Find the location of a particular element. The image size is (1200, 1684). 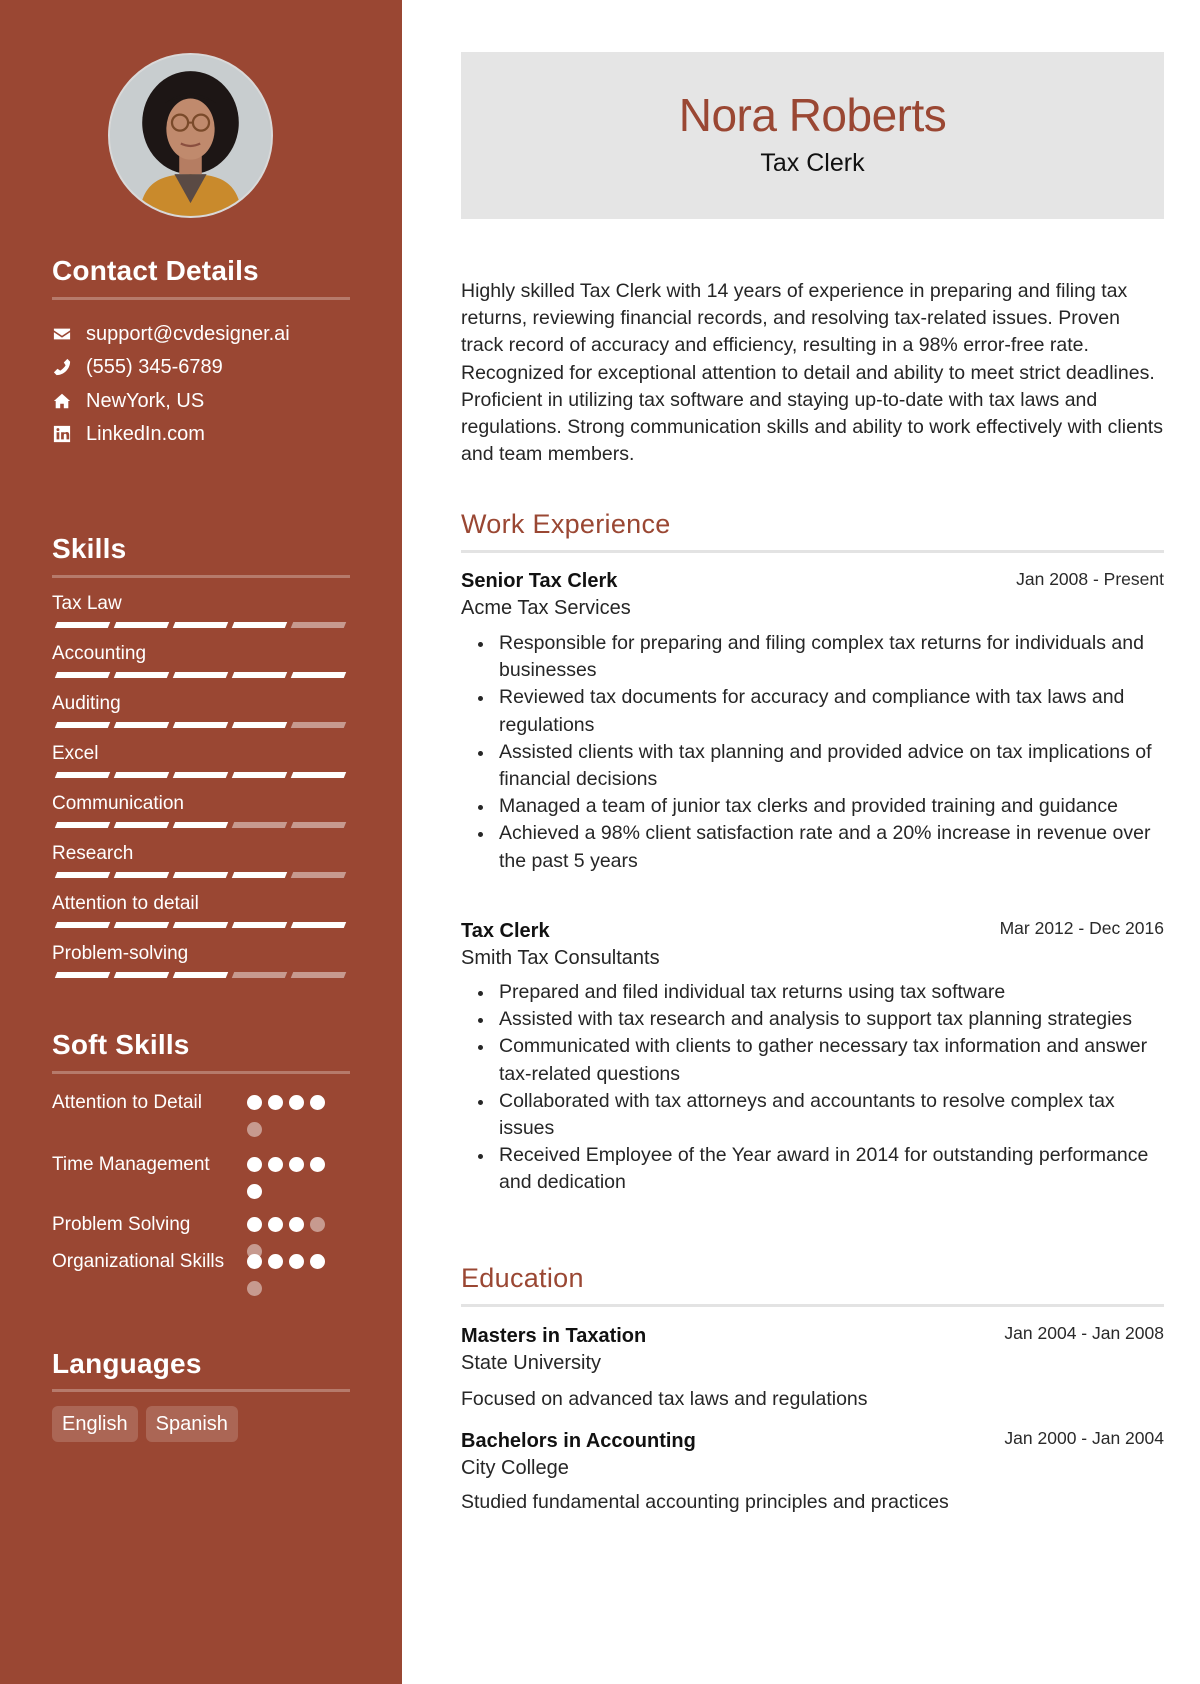

contact-email: support@cvdesigner.ai is located at coordinates (171, 334).